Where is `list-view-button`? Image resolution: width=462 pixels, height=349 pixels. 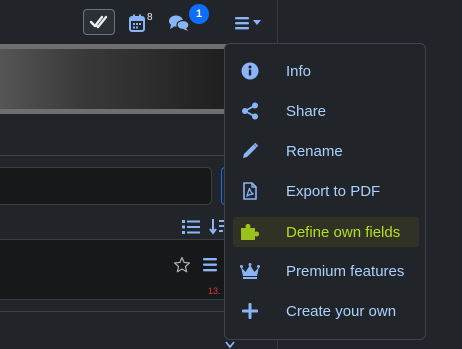
list-view-button is located at coordinates (191, 227).